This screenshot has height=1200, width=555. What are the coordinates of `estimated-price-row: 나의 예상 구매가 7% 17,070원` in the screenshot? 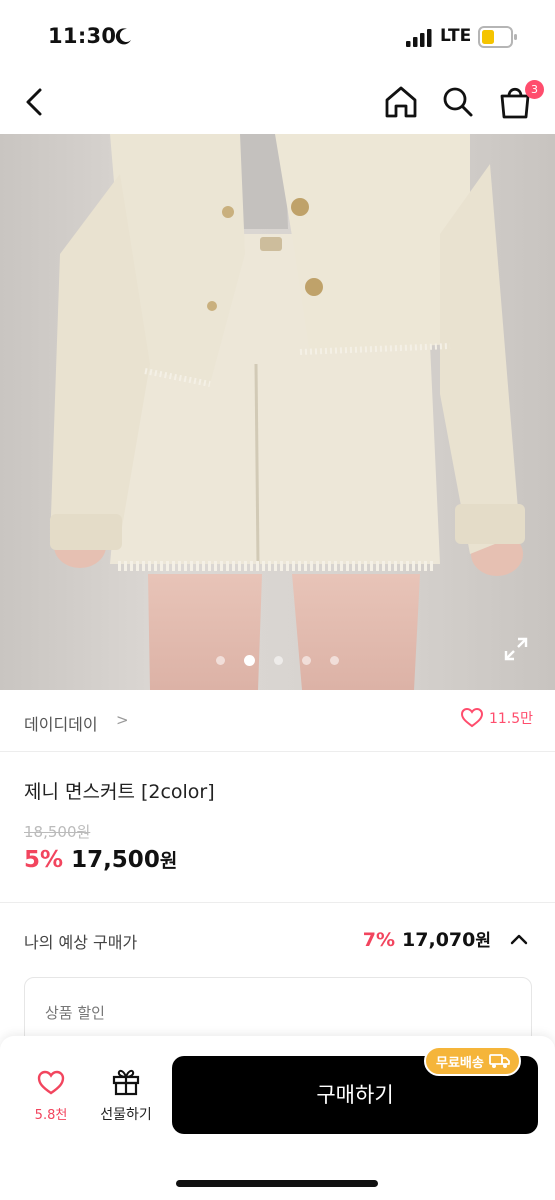 It's located at (277, 939).